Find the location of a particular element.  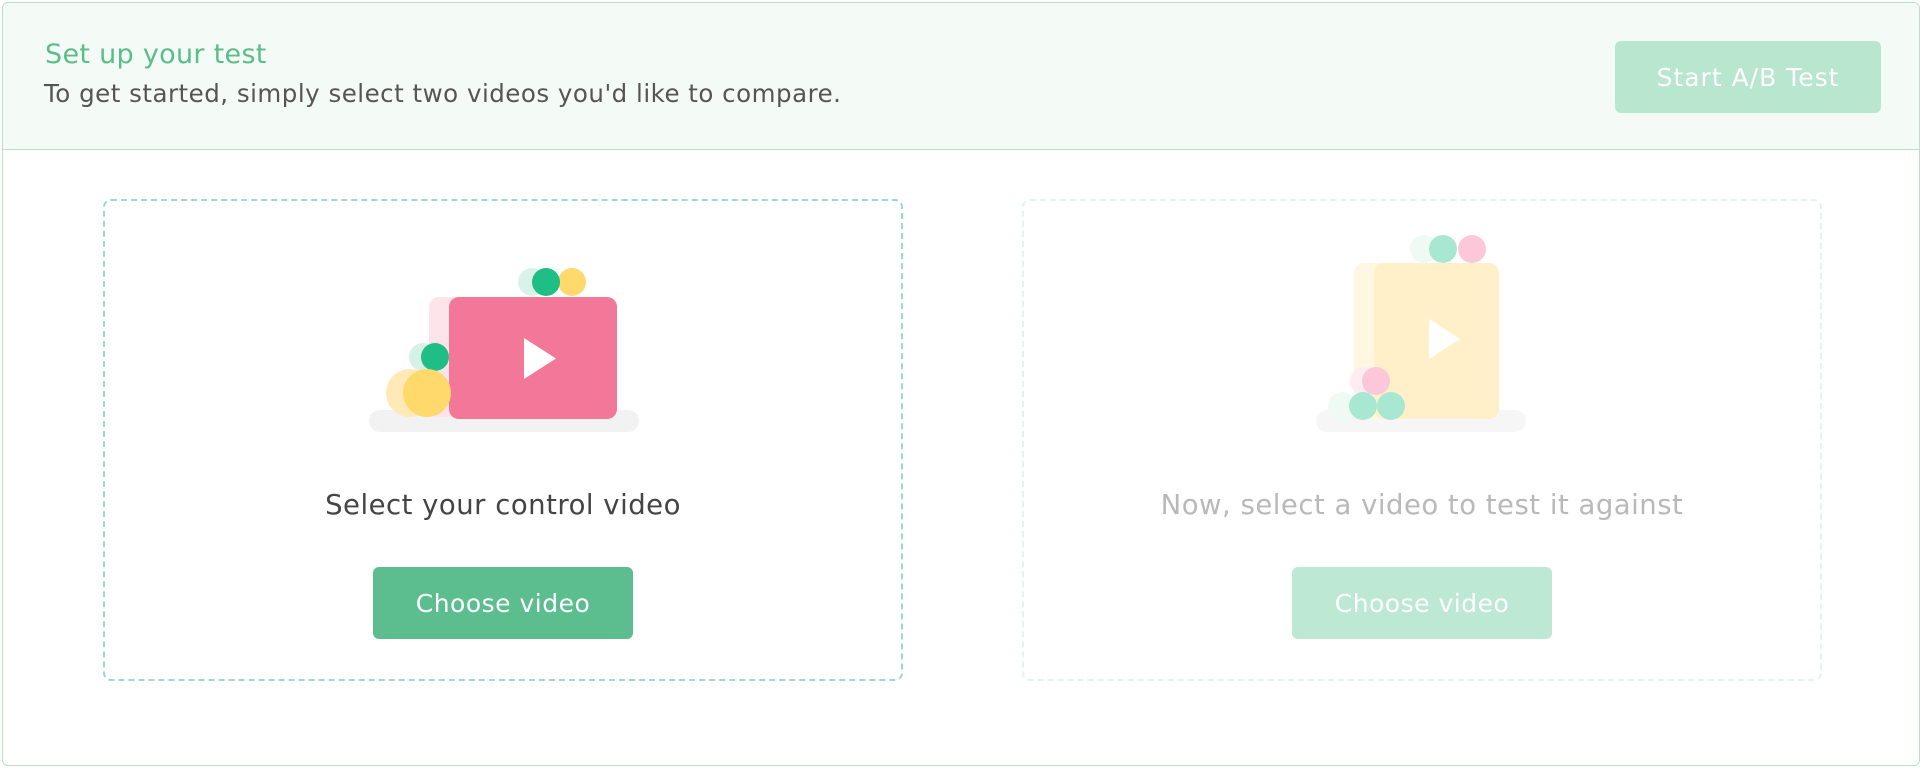

setup-title: Set up your test is located at coordinates (156, 54).